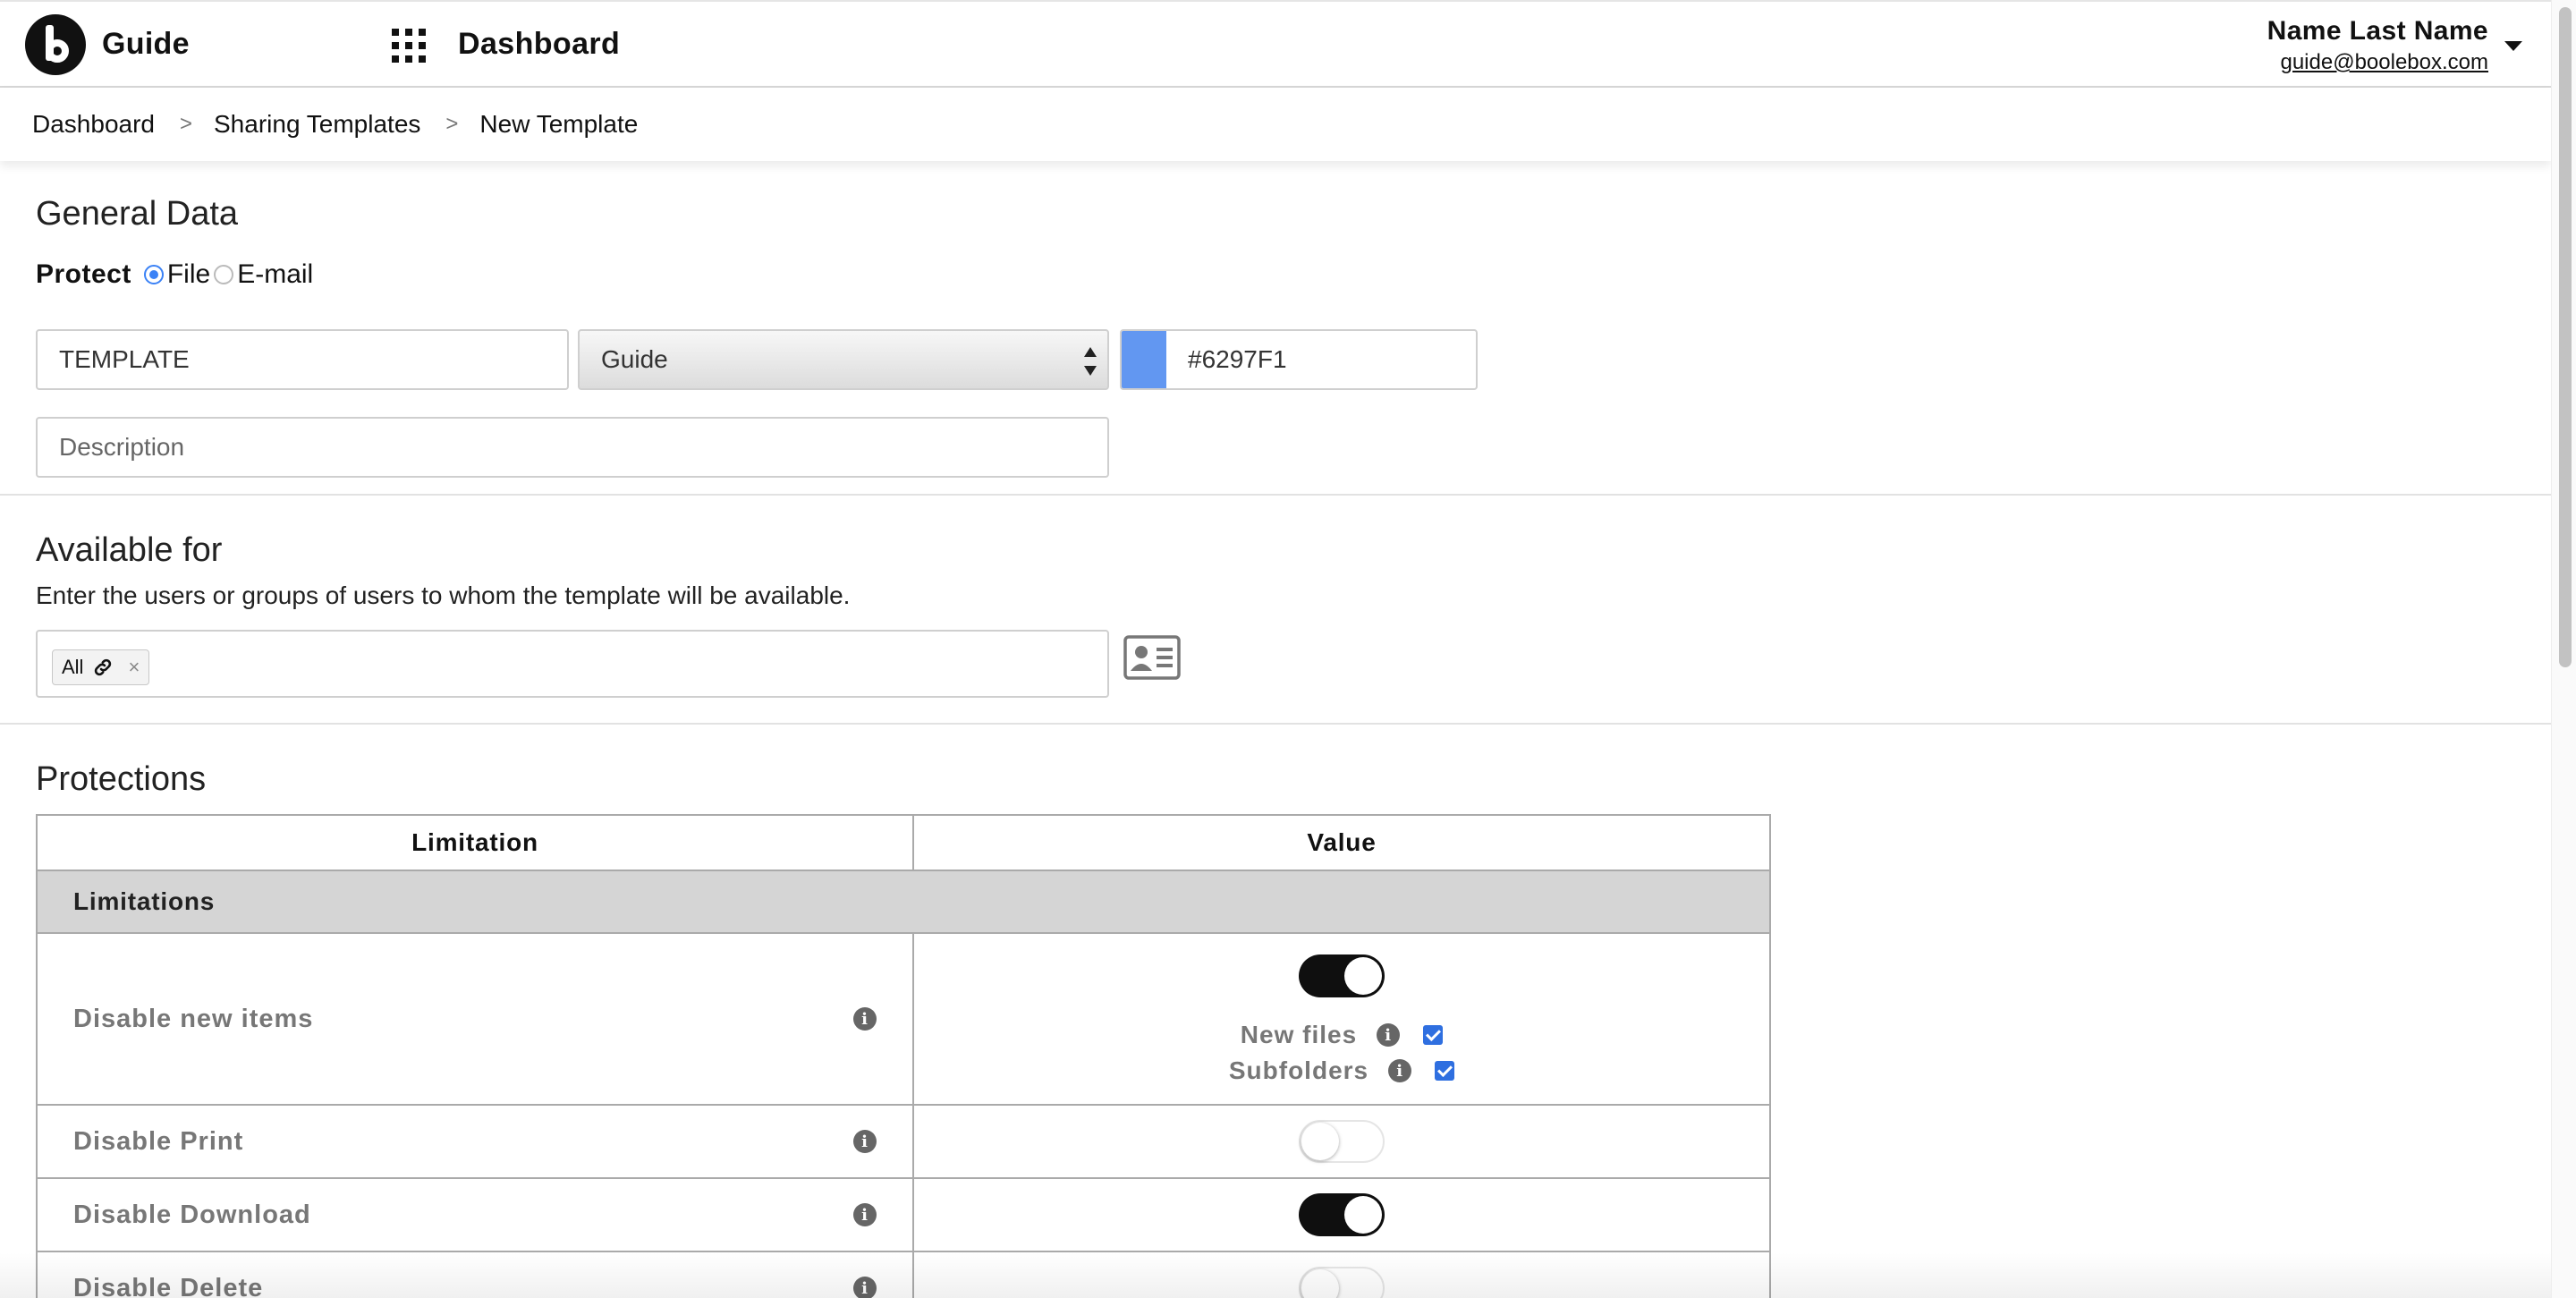 Image resolution: width=2576 pixels, height=1298 pixels. What do you see at coordinates (83, 274) in the screenshot?
I see `protect-label: Protect` at bounding box center [83, 274].